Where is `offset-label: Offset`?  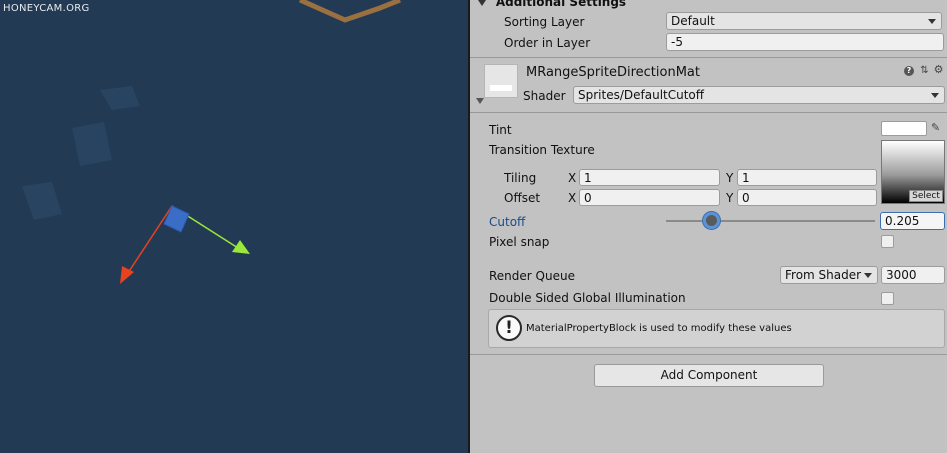 offset-label: Offset is located at coordinates (522, 198).